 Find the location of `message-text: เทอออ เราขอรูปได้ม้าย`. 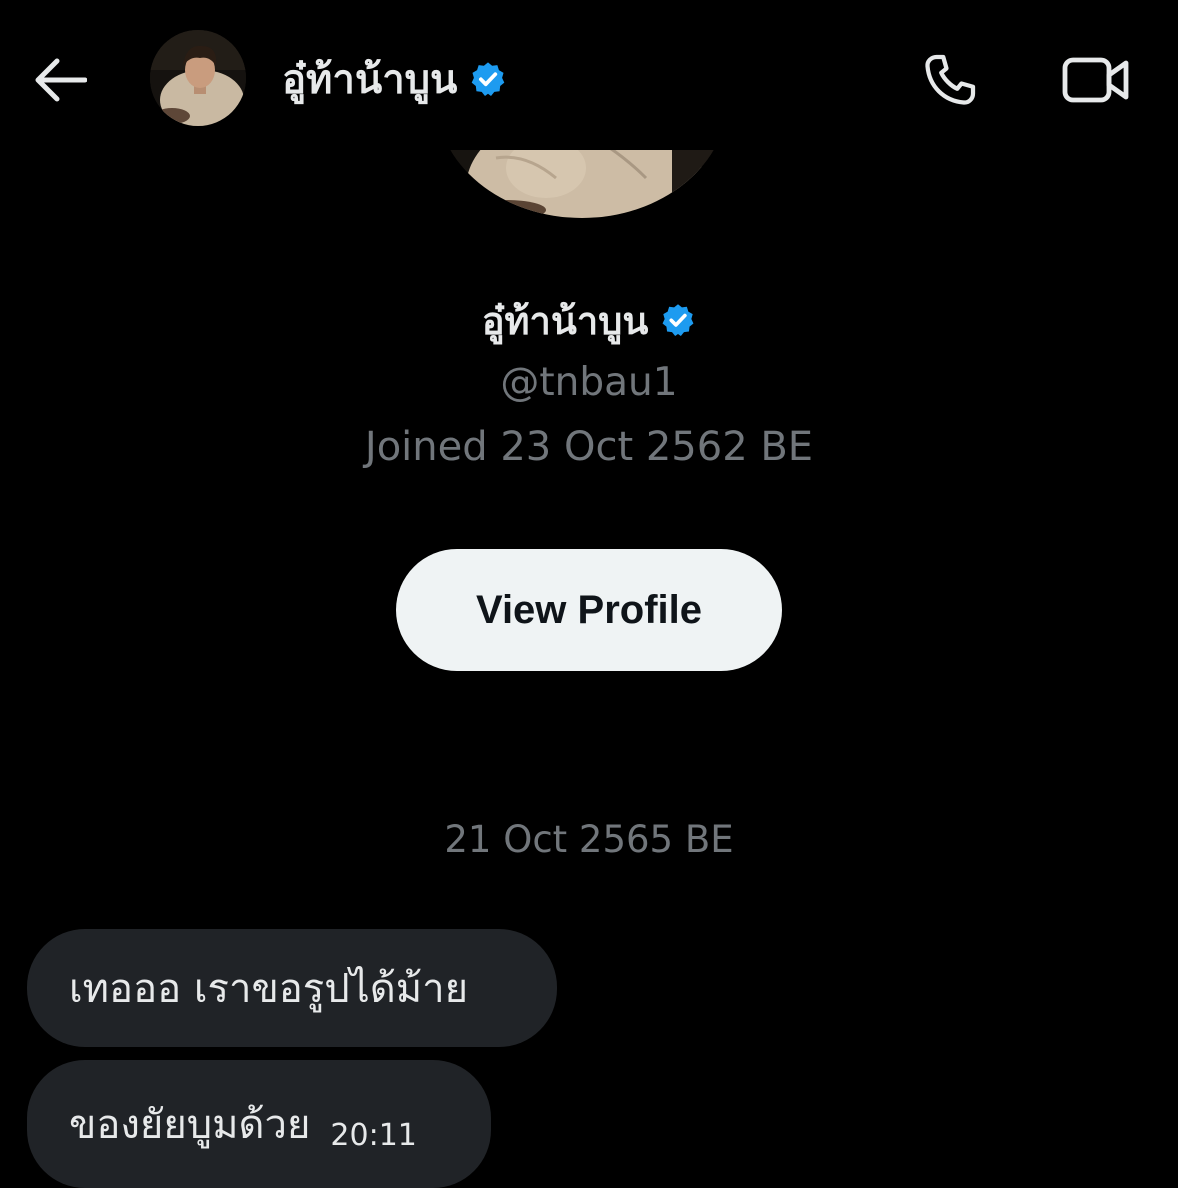

message-text: เทอออ เราขอรูปได้ม้าย is located at coordinates (269, 989).